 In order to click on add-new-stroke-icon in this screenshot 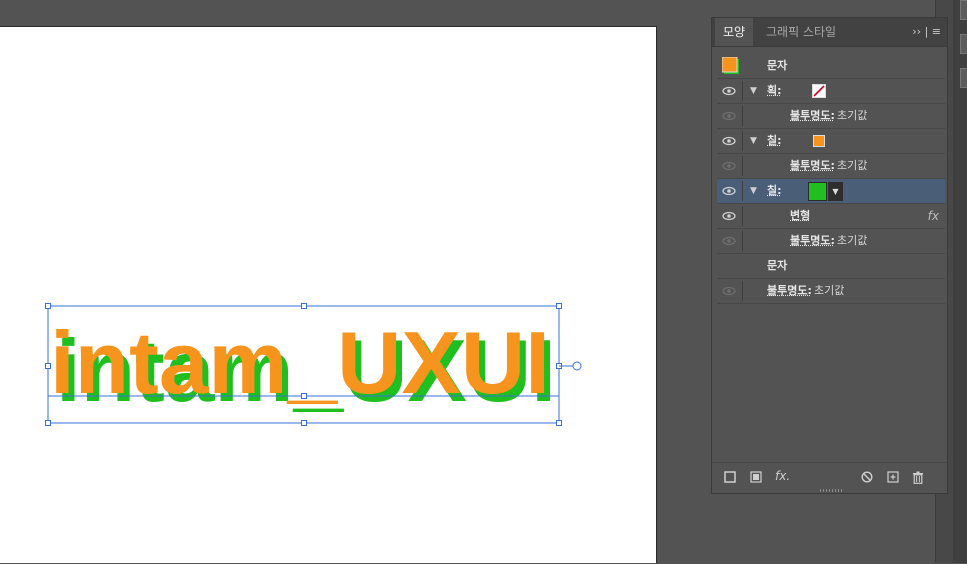, I will do `click(730, 477)`.